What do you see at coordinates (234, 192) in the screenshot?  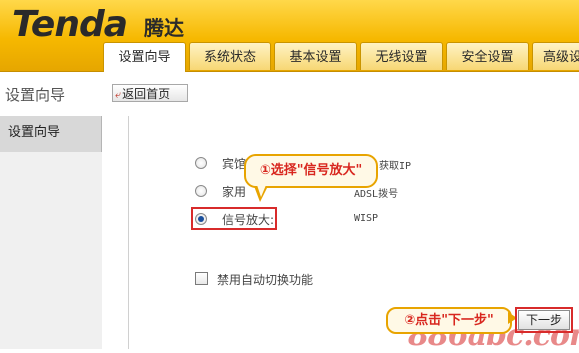 I see `option-home-label: 家用` at bounding box center [234, 192].